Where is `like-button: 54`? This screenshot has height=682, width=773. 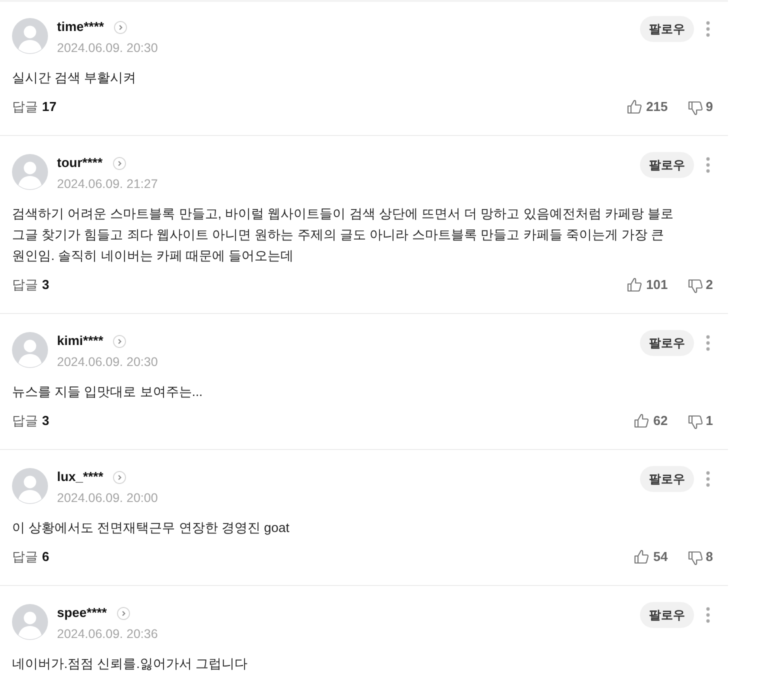
like-button: 54 is located at coordinates (651, 556).